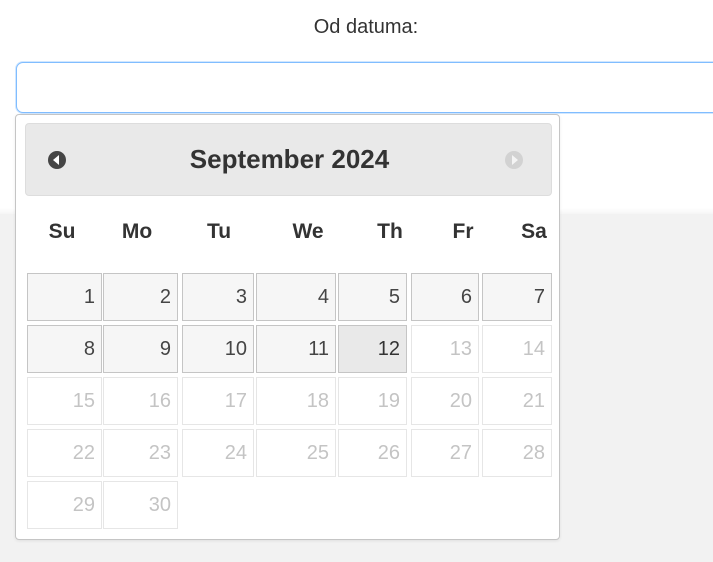  What do you see at coordinates (372, 297) in the screenshot?
I see `calendar-day: 5` at bounding box center [372, 297].